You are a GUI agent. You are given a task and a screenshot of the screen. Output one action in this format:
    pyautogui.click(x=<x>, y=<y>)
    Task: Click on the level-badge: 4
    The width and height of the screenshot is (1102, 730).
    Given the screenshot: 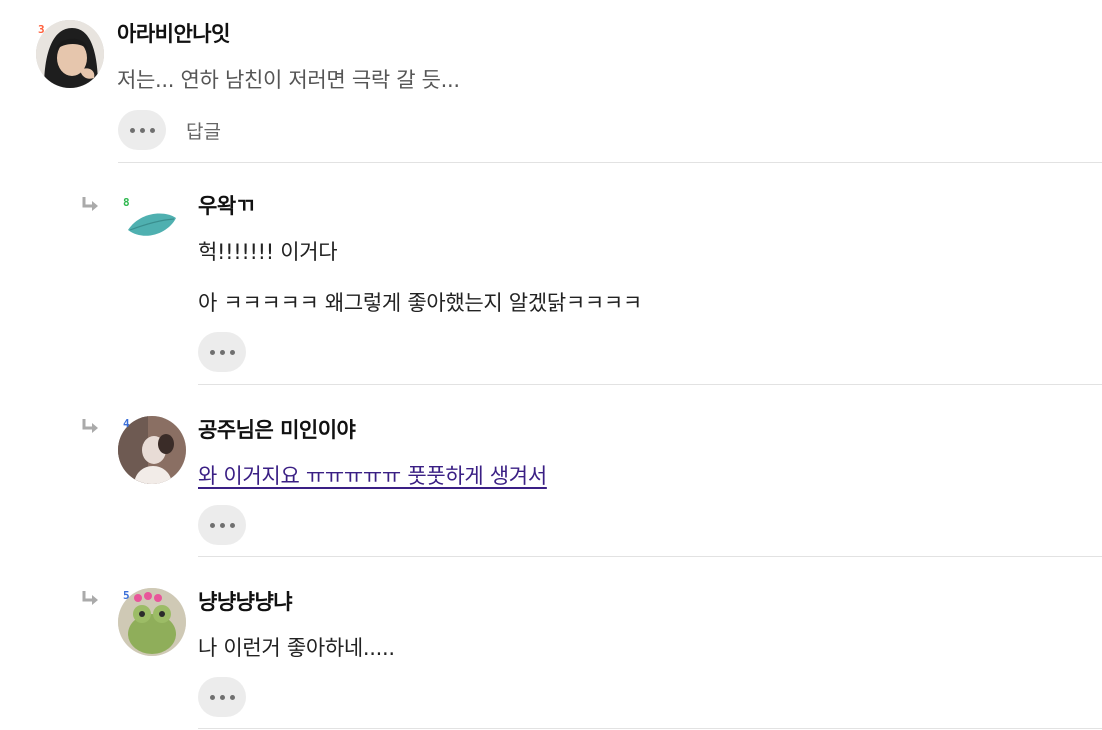 What is the action you would take?
    pyautogui.click(x=126, y=423)
    